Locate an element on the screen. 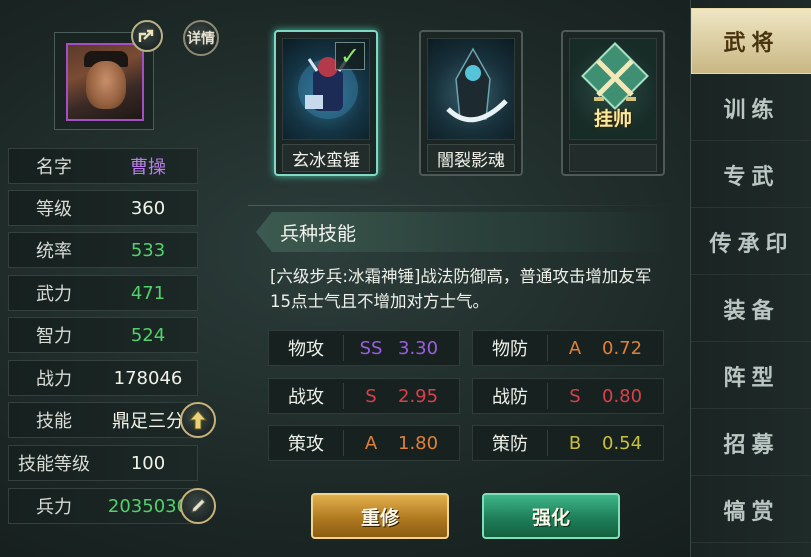  shadow-blade-art is located at coordinates (477, 85).